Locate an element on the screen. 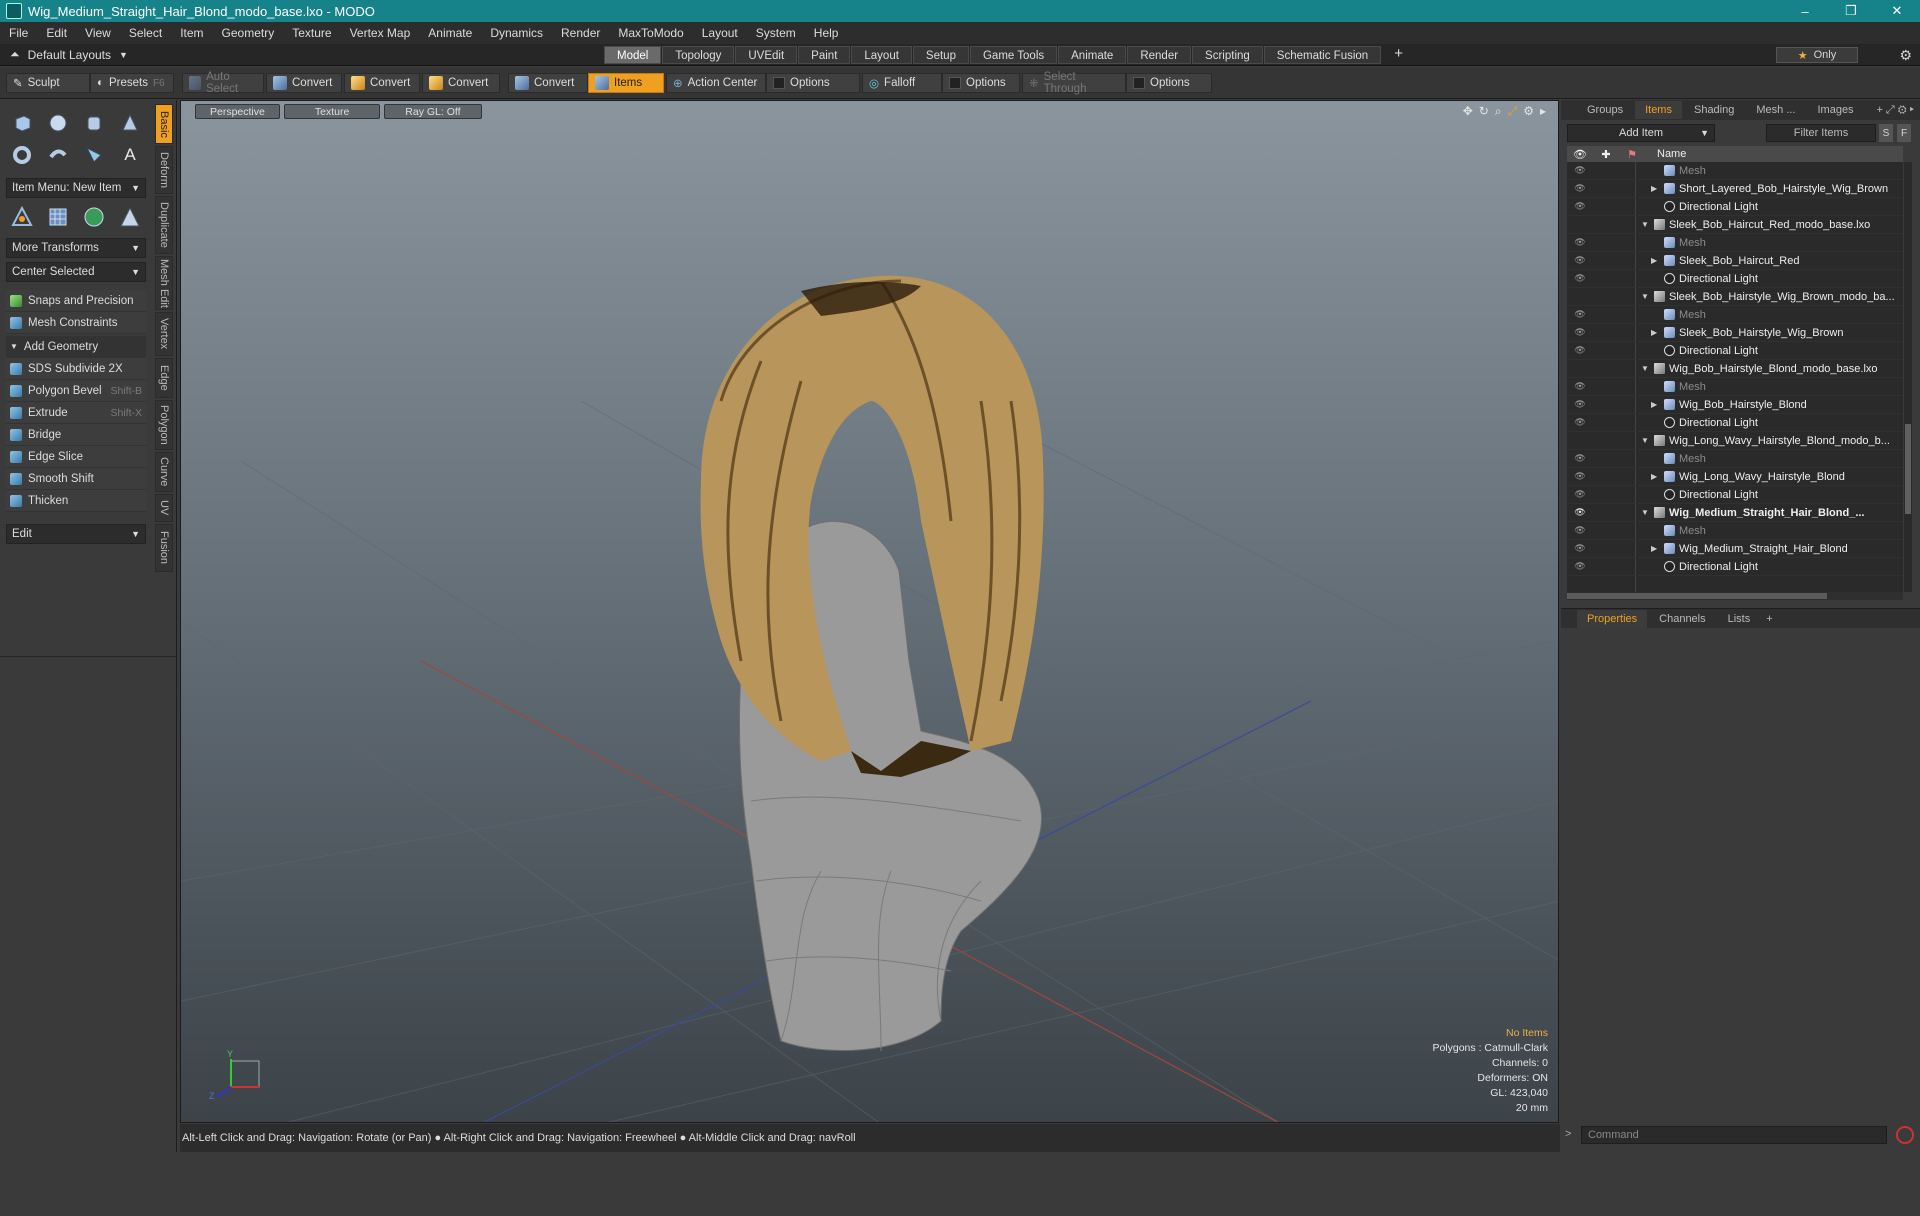 The image size is (1920, 1216). only-toggle: ★ Only is located at coordinates (1817, 55).